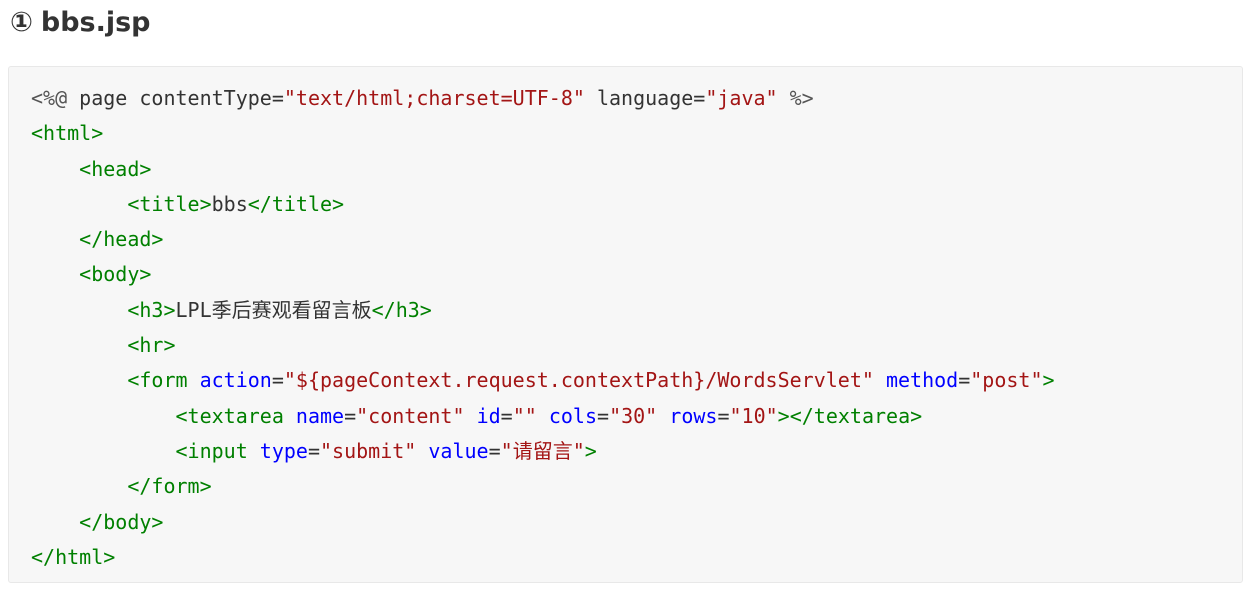  I want to click on code-line: </head>, so click(636, 239).